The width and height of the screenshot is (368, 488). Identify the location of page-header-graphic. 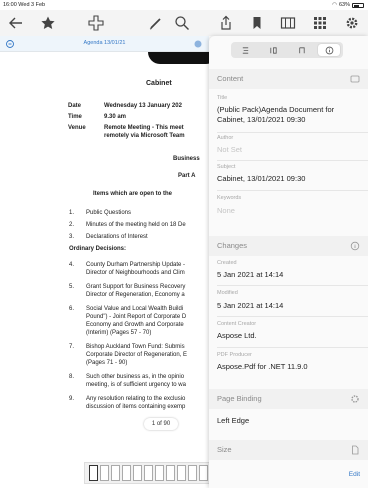
(178, 58).